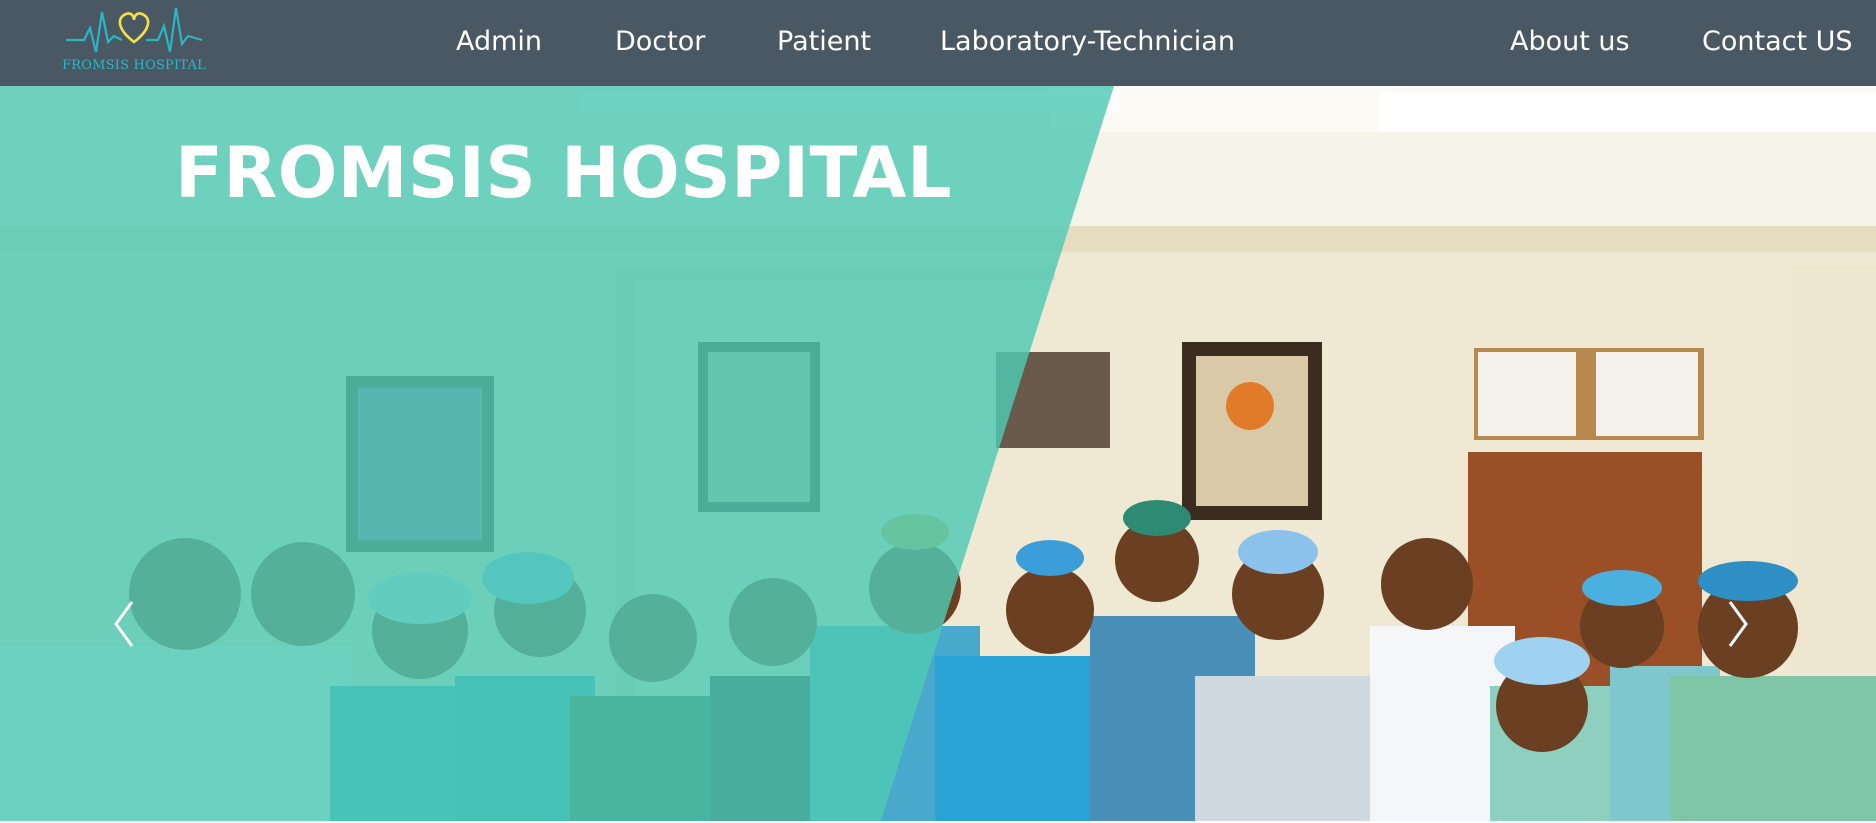 This screenshot has height=823, width=1876. I want to click on hero-title: FROMSIS HOSPITAL, so click(564, 173).